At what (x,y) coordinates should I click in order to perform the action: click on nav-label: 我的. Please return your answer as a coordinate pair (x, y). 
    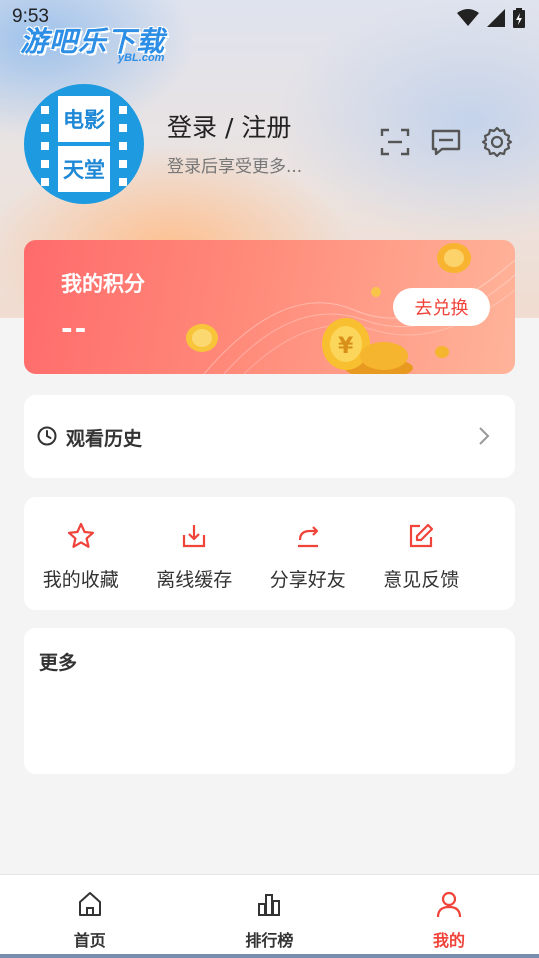
    Looking at the image, I should click on (448, 940).